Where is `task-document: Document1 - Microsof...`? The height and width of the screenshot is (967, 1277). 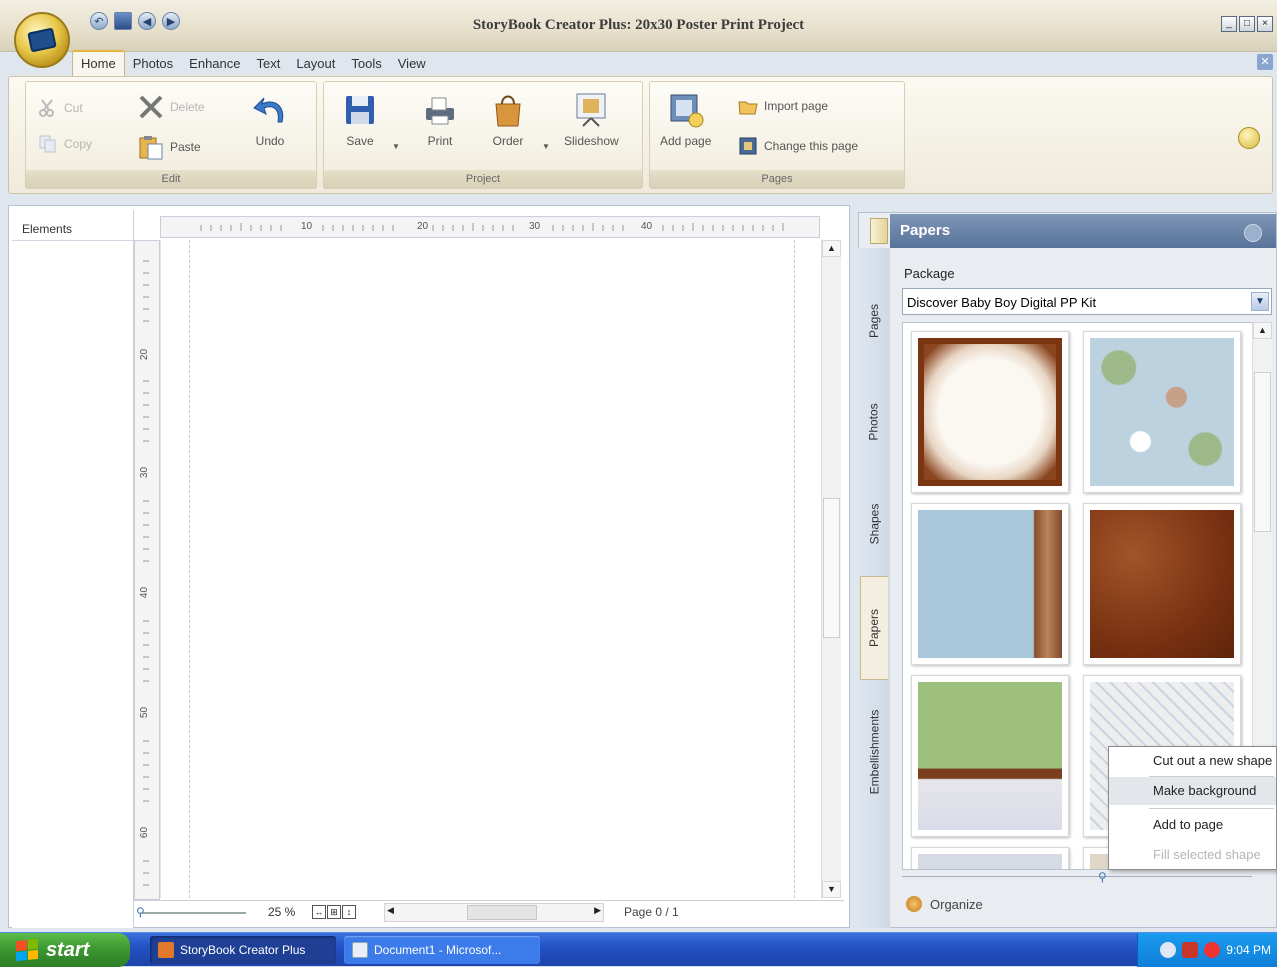 task-document: Document1 - Microsof... is located at coordinates (442, 950).